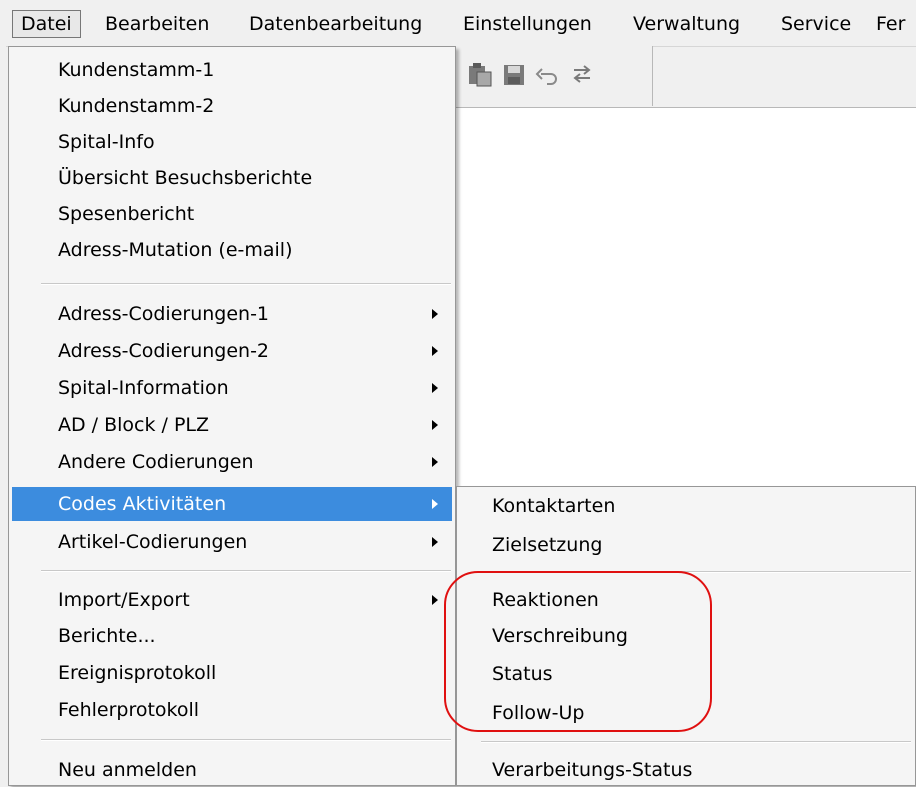 This screenshot has width=916, height=787. I want to click on menu-item-label: Artikel-Codierungen, so click(153, 542).